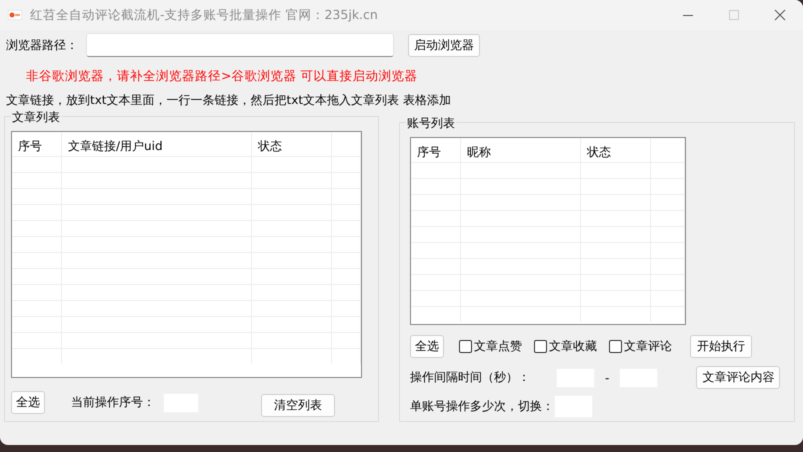  What do you see at coordinates (482, 406) in the screenshot?
I see `switch-count-label: 单账号操作多少次，切换：` at bounding box center [482, 406].